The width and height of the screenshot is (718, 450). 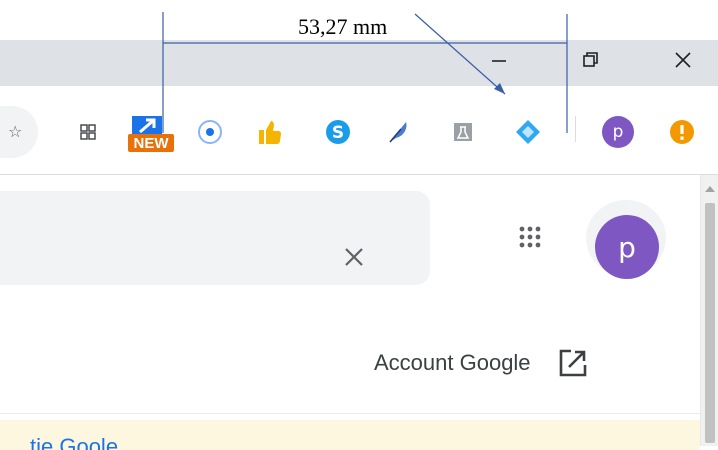 I want to click on flask-extension, so click(x=463, y=132).